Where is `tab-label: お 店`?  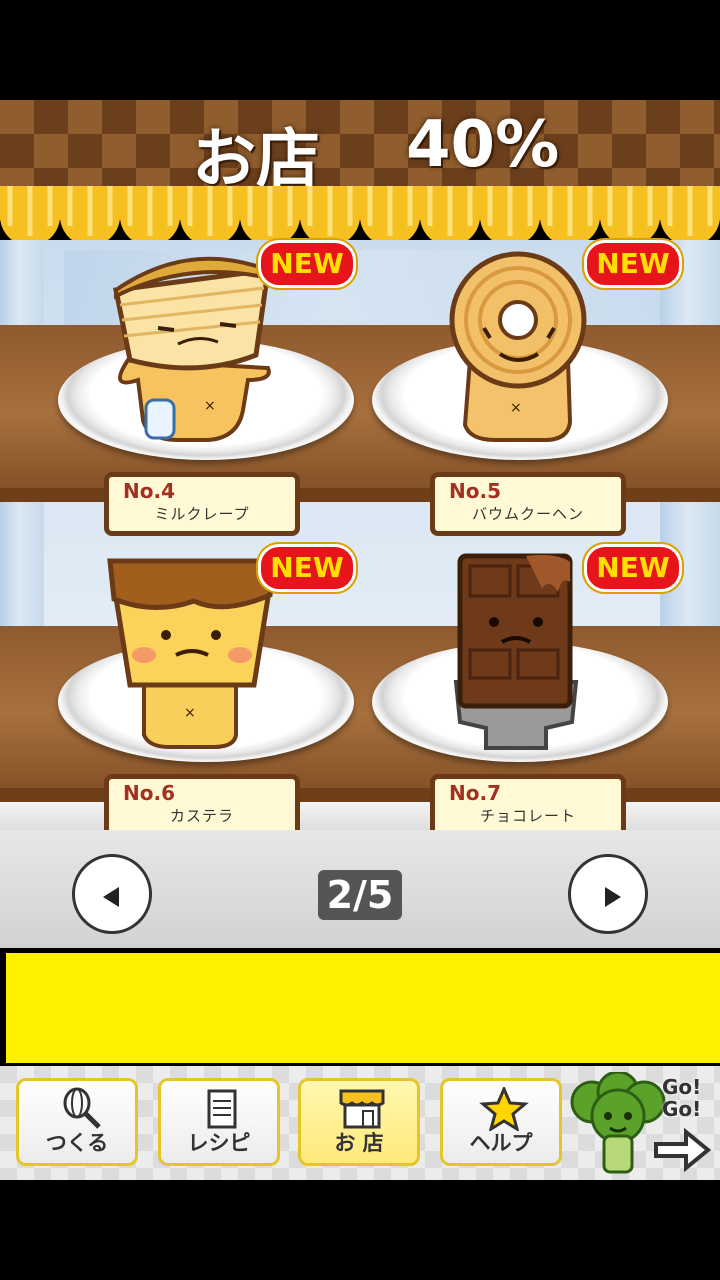 tab-label: お 店 is located at coordinates (359, 1143).